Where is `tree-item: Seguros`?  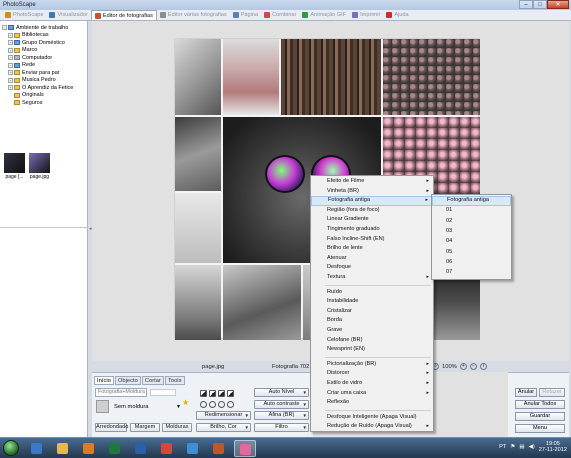
tree-item: Seguros is located at coordinates (44, 103).